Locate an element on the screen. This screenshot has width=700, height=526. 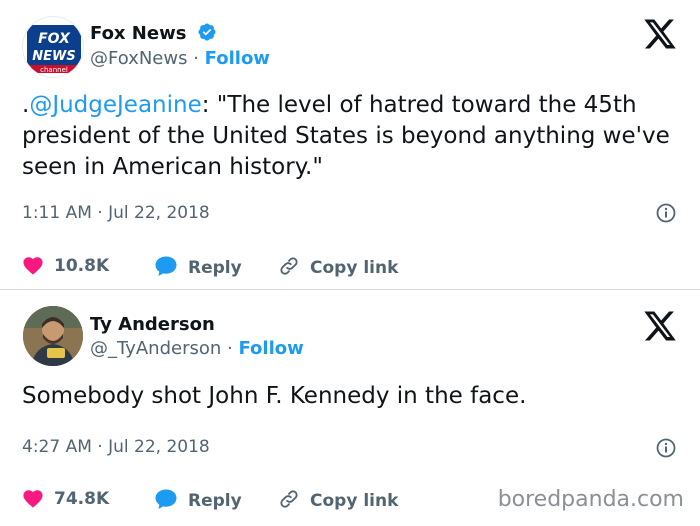
like-count: 10.8K is located at coordinates (82, 266).